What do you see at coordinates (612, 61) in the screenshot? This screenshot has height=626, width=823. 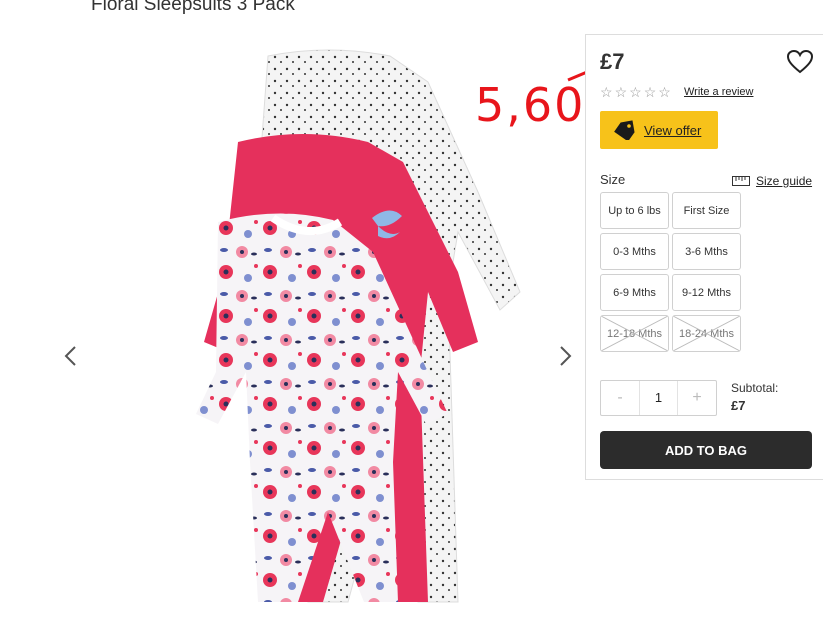 I see `product-price: £7` at bounding box center [612, 61].